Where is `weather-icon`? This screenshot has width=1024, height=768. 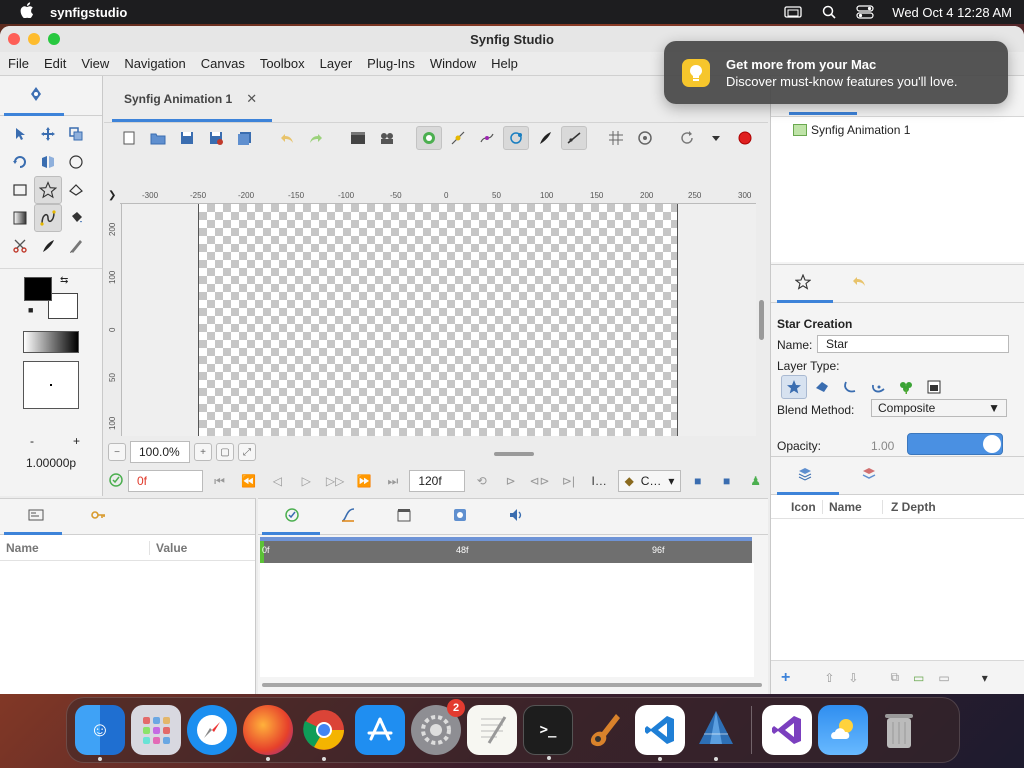
weather-icon is located at coordinates (843, 730).